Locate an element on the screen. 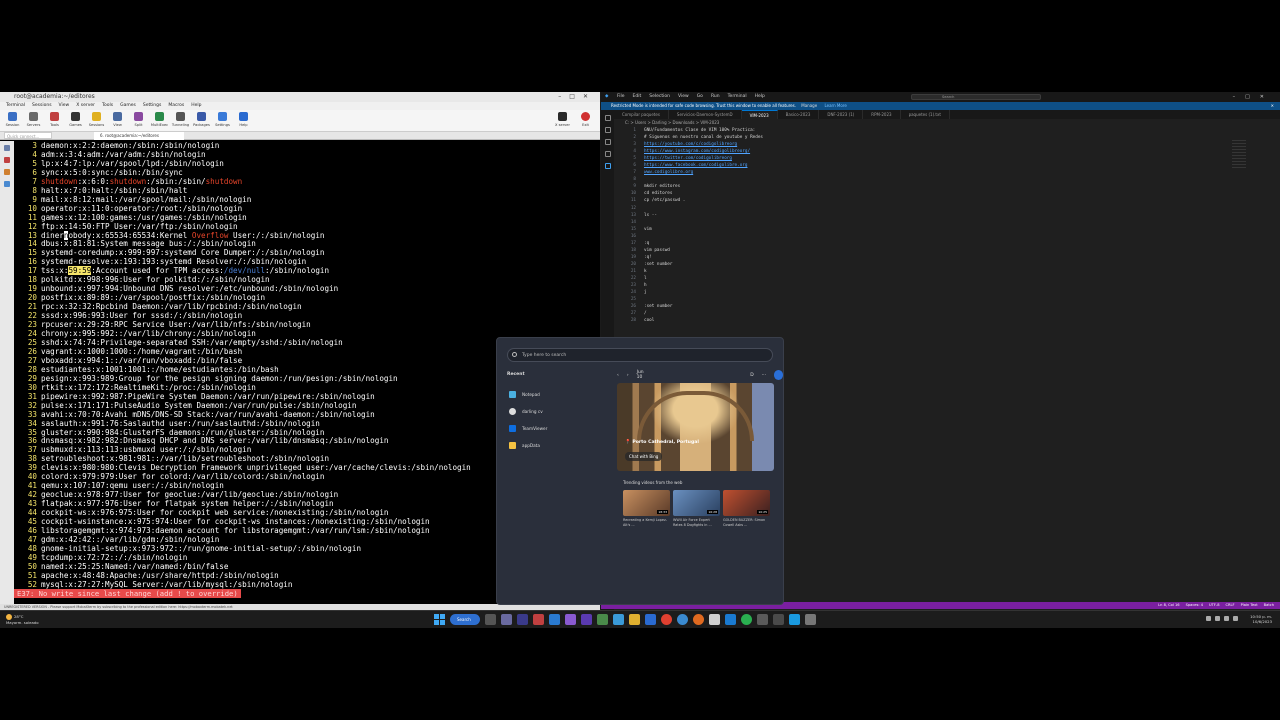 This screenshot has width=1280, height=720. start-search-input: Type here to search is located at coordinates (640, 355).